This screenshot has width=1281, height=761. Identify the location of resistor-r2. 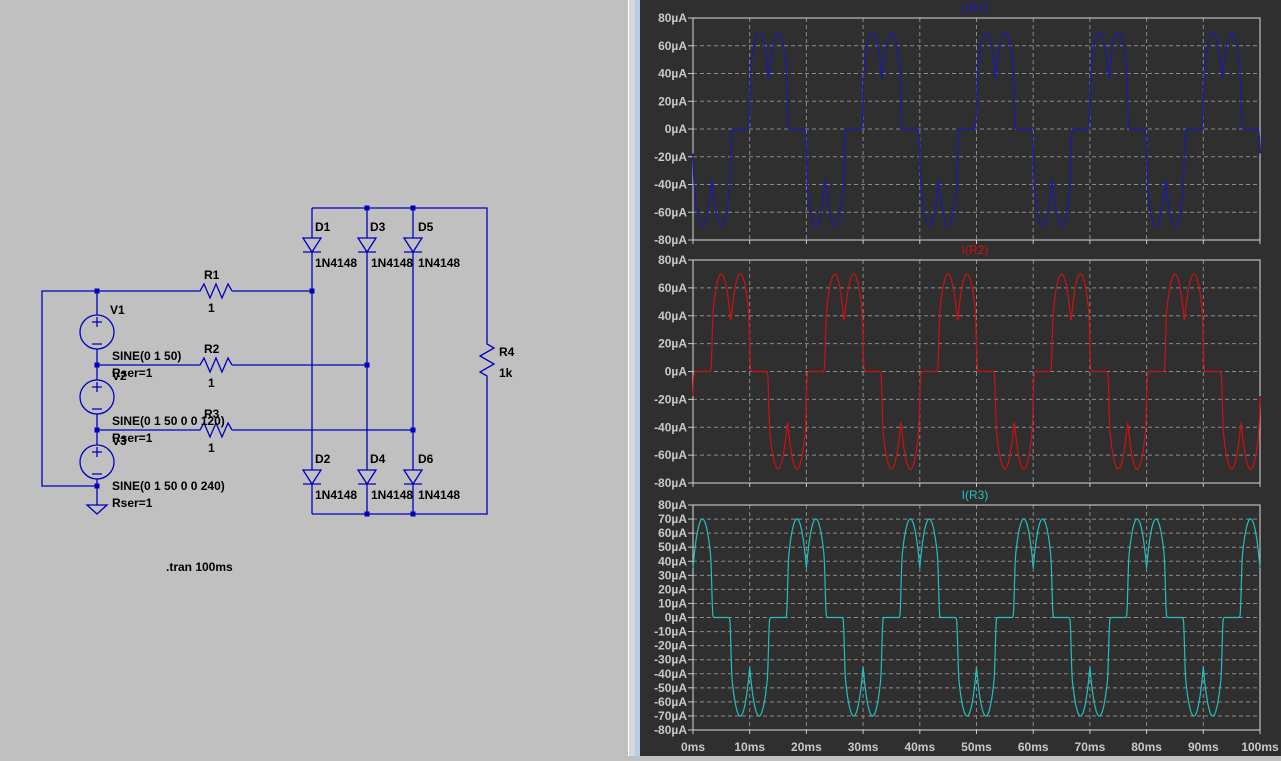
(214, 365).